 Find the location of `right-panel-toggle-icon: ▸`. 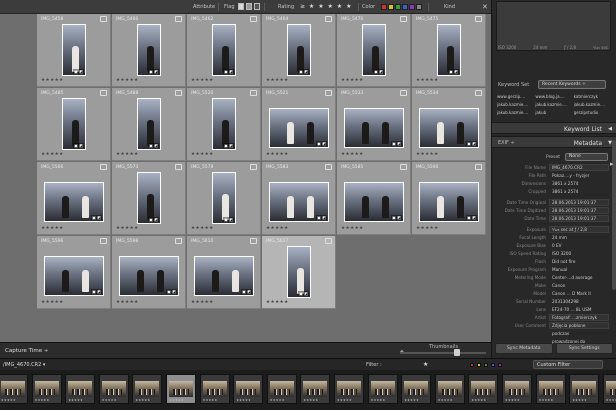

right-panel-toggle-icon: ▸ is located at coordinates (612, 164).